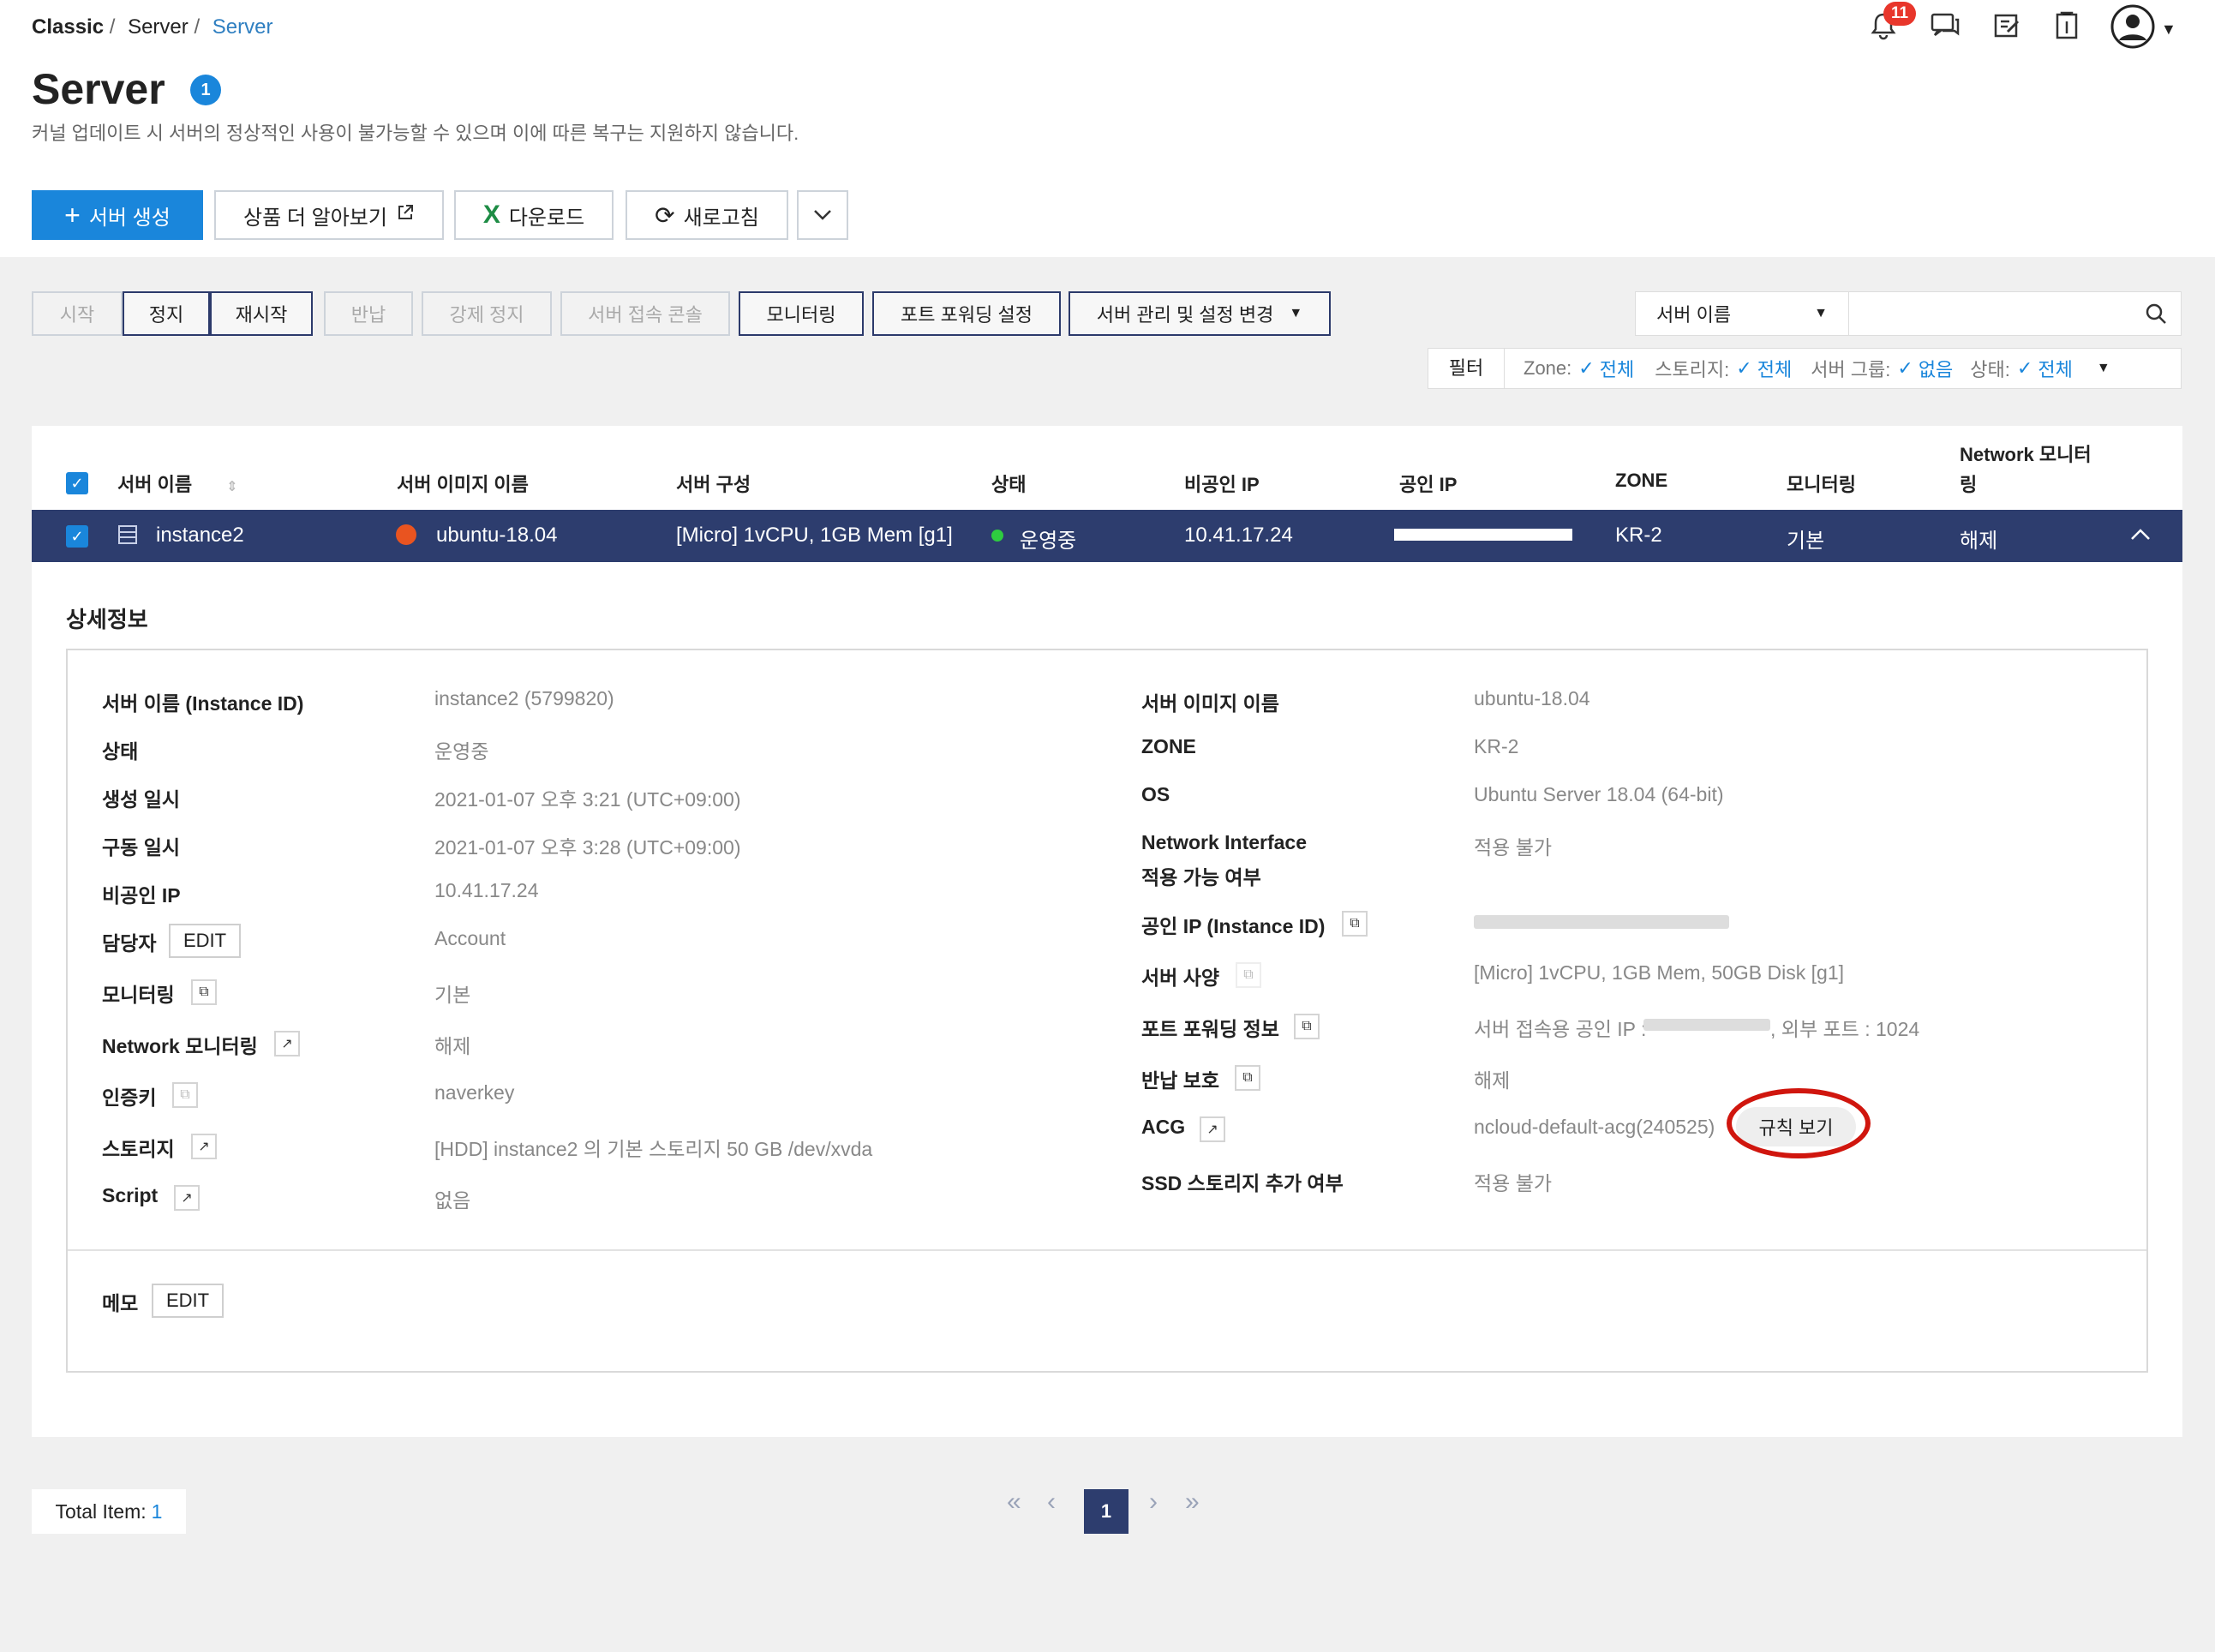 The width and height of the screenshot is (2215, 1652). What do you see at coordinates (1201, 877) in the screenshot?
I see `detail-ni-label-2: 적용 가능 여부` at bounding box center [1201, 877].